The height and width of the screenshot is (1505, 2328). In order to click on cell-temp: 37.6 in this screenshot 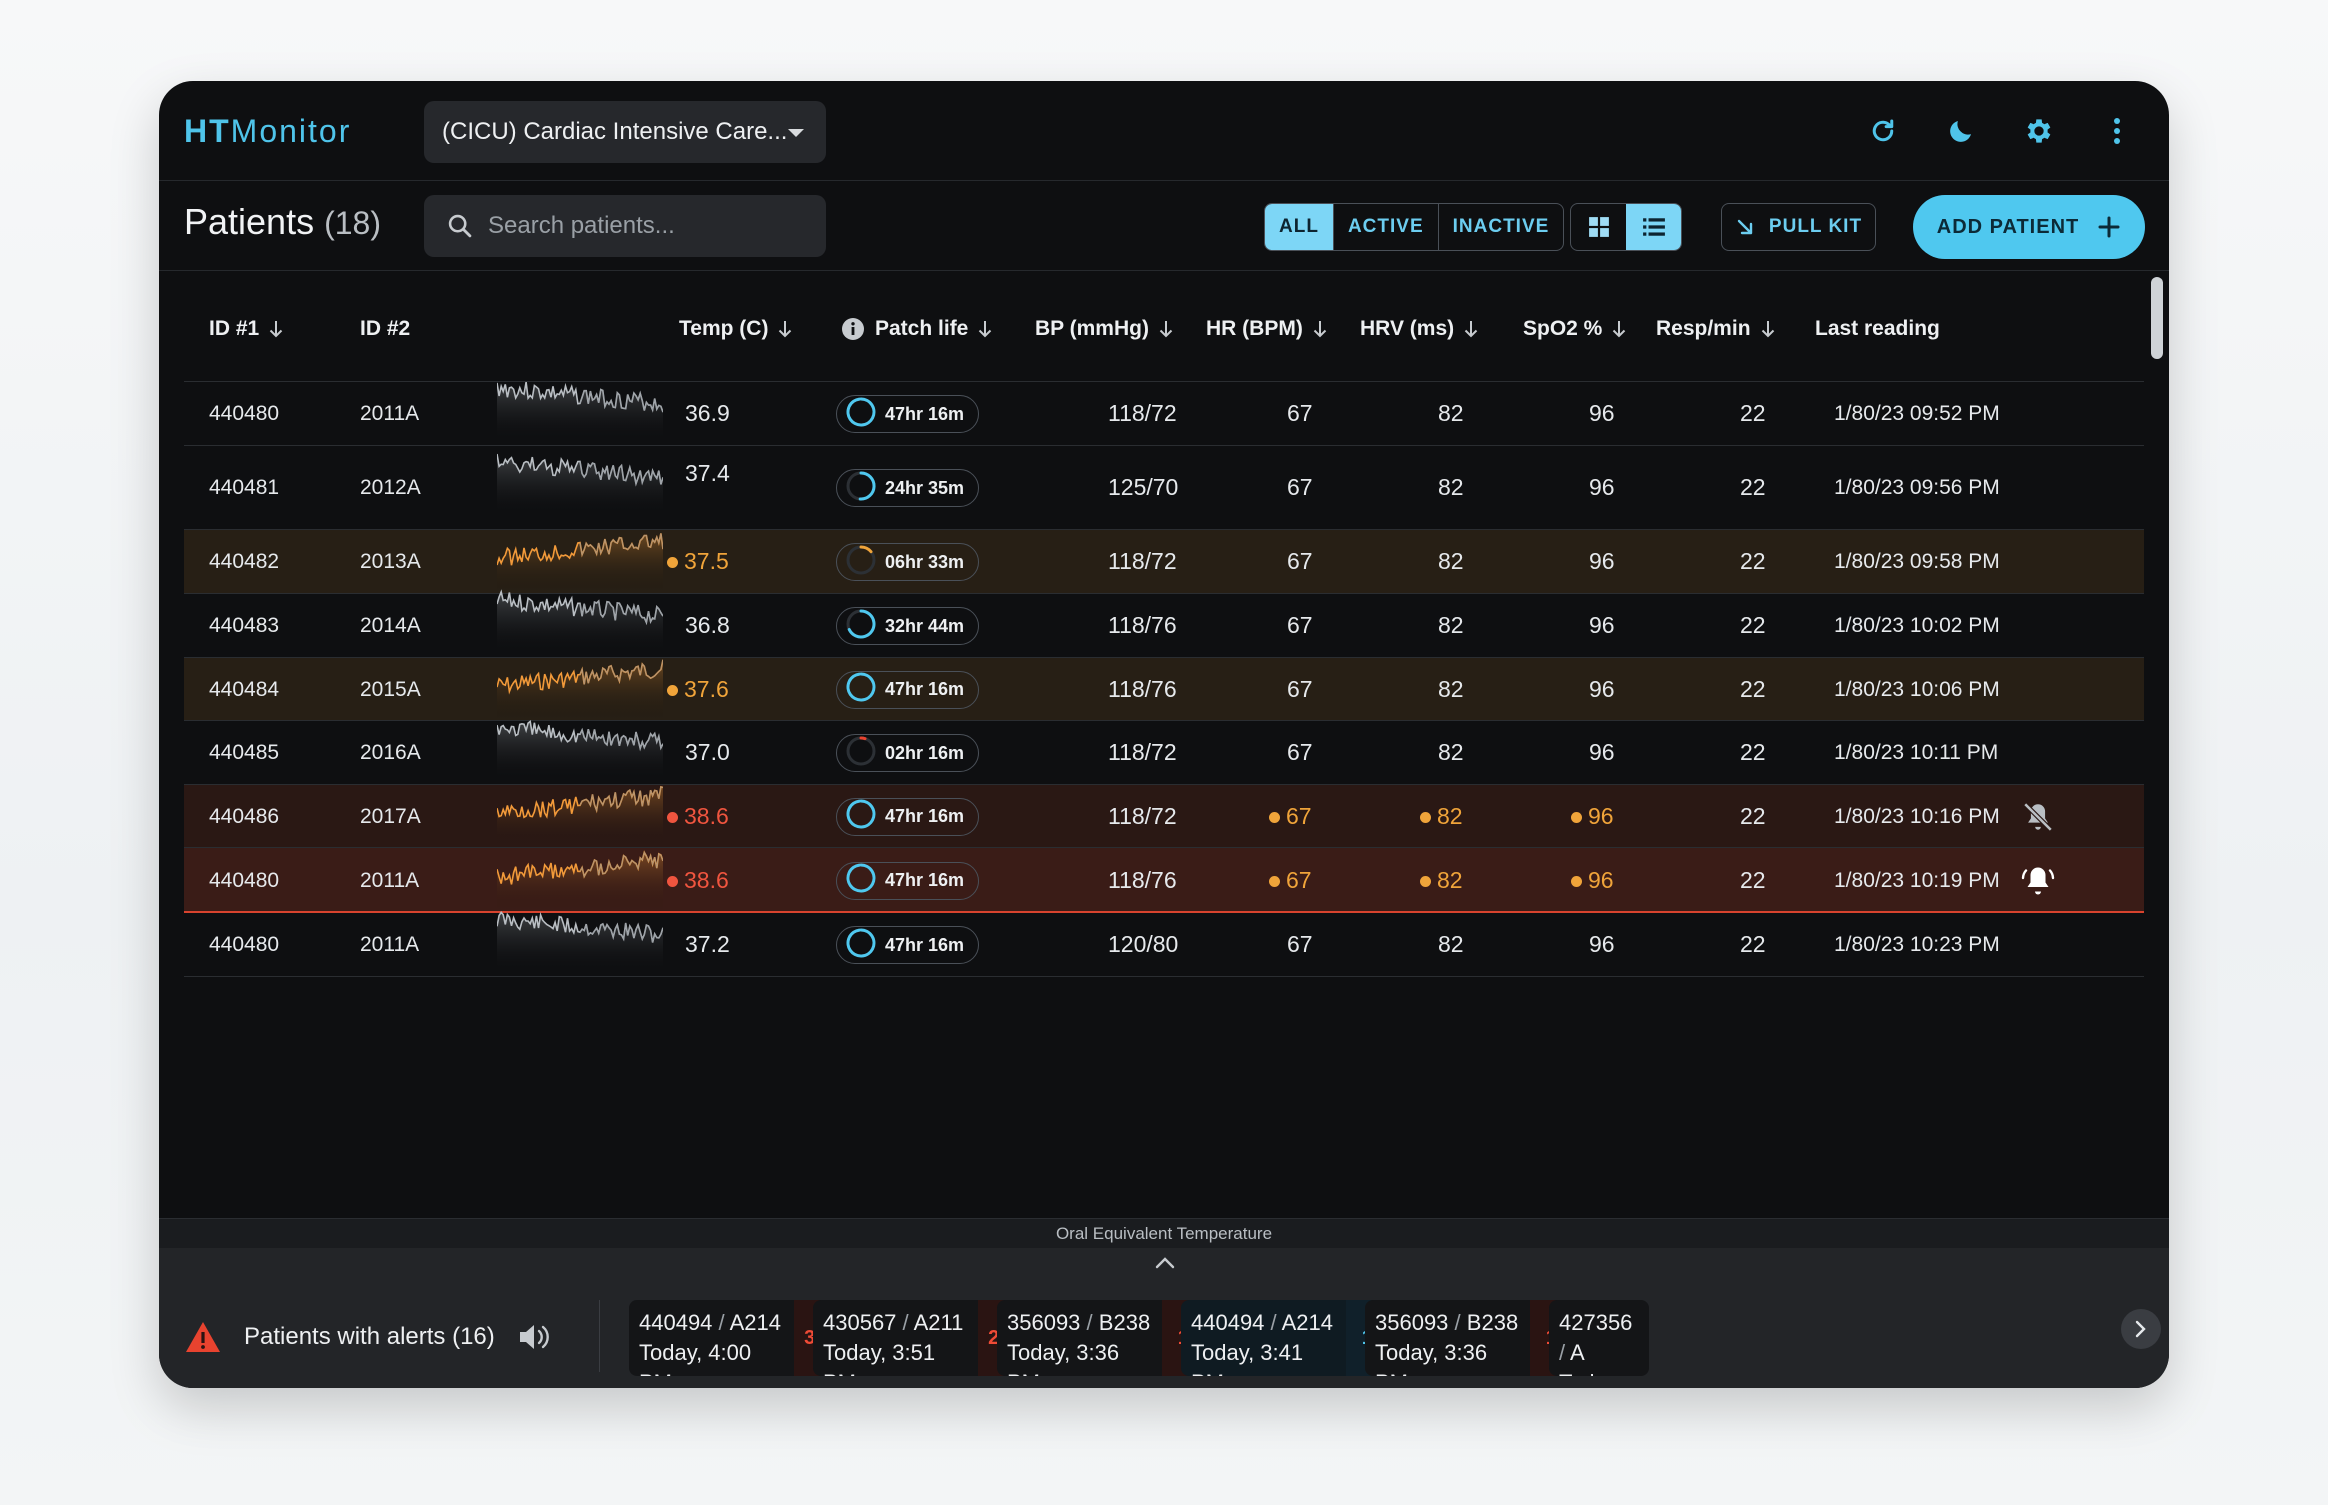, I will do `click(698, 689)`.